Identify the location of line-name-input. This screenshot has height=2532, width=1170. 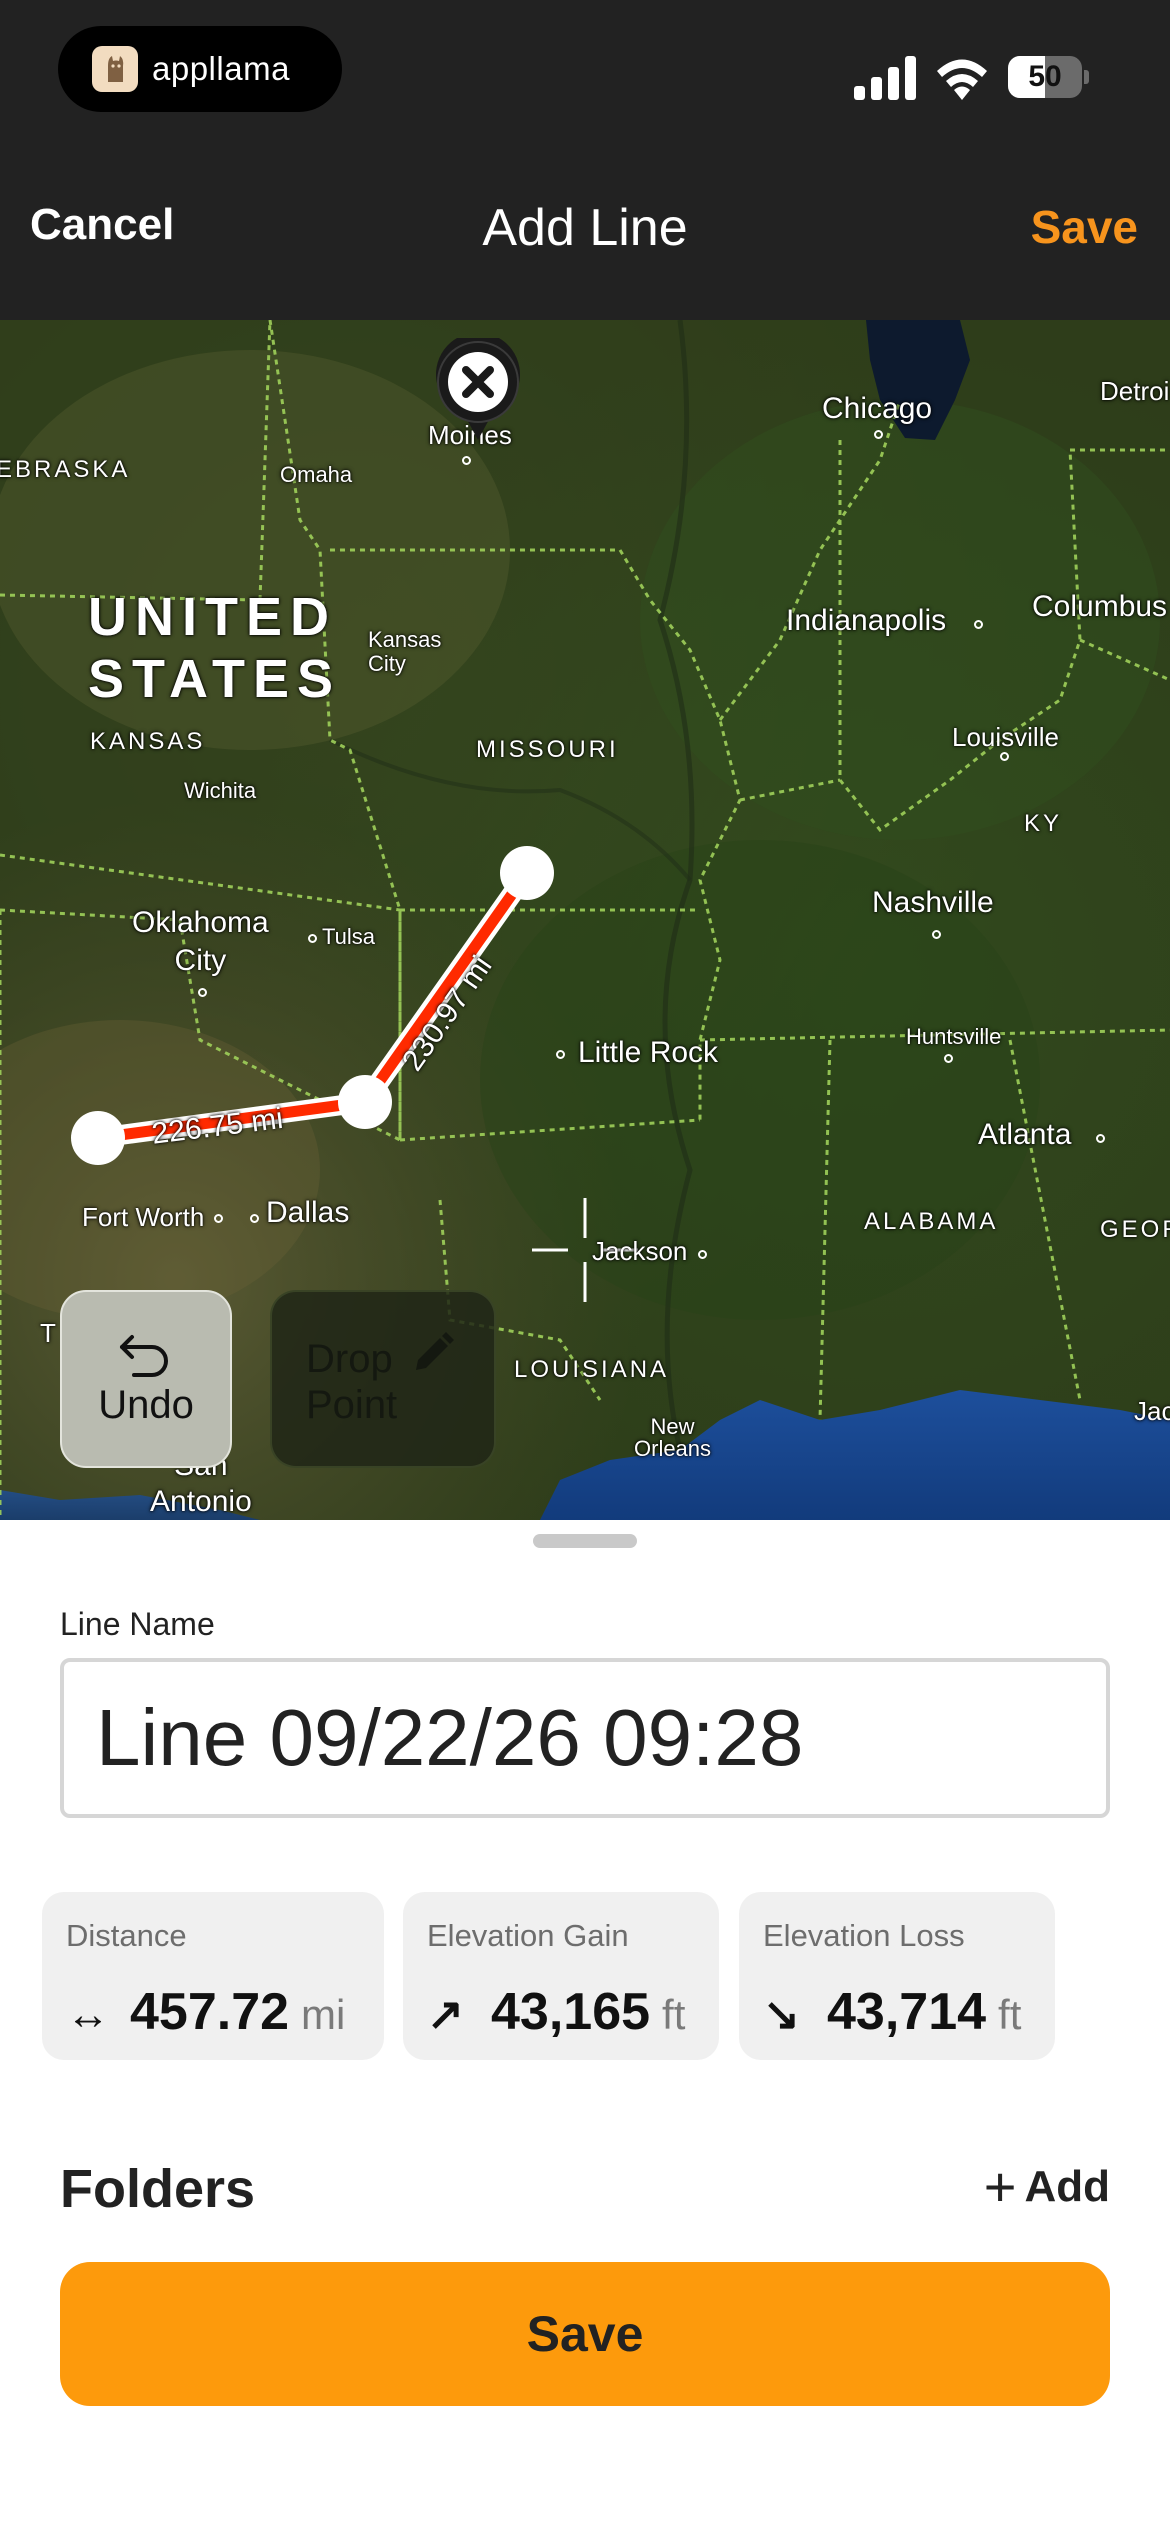
(585, 1738).